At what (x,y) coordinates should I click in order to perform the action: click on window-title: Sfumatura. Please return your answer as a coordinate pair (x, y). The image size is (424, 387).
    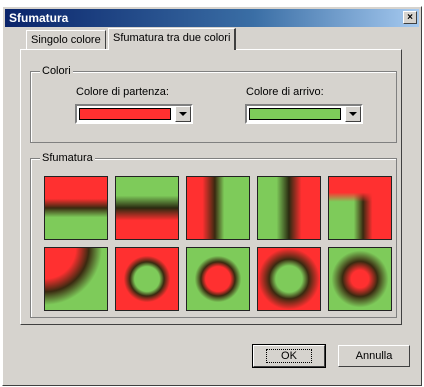
    Looking at the image, I should click on (39, 18).